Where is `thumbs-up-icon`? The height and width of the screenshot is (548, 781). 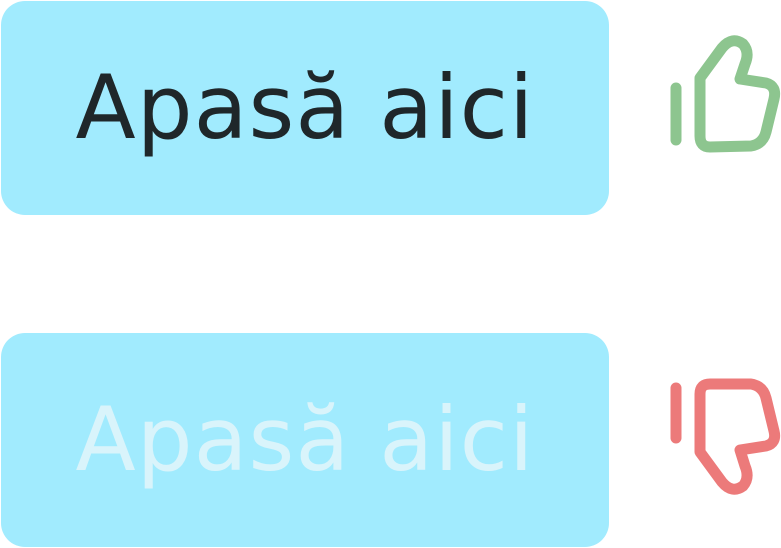 thumbs-up-icon is located at coordinates (725, 94).